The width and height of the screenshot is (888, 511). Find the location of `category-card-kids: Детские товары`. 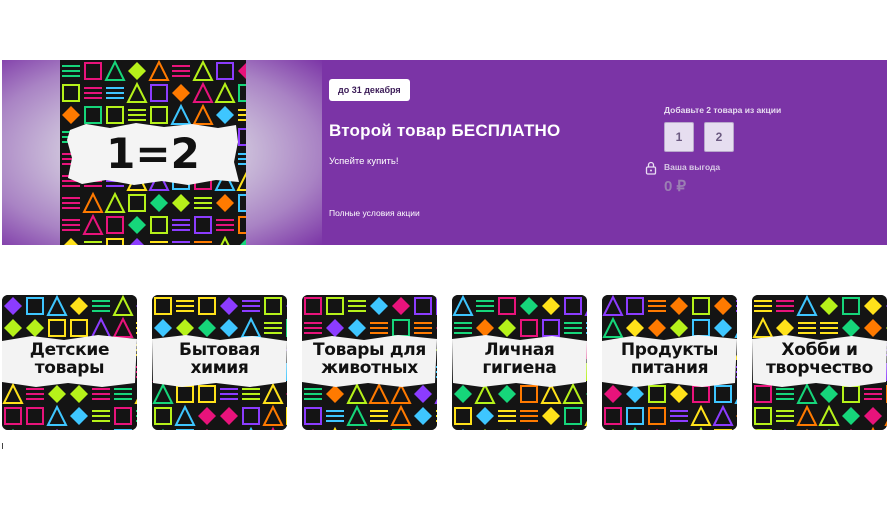

category-card-kids: Детские товары is located at coordinates (69, 362).